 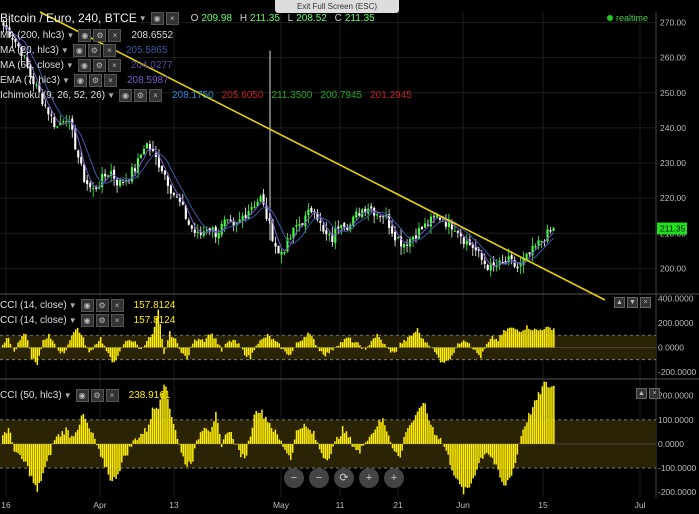 I want to click on last-price-label: 211.35, so click(x=673, y=229).